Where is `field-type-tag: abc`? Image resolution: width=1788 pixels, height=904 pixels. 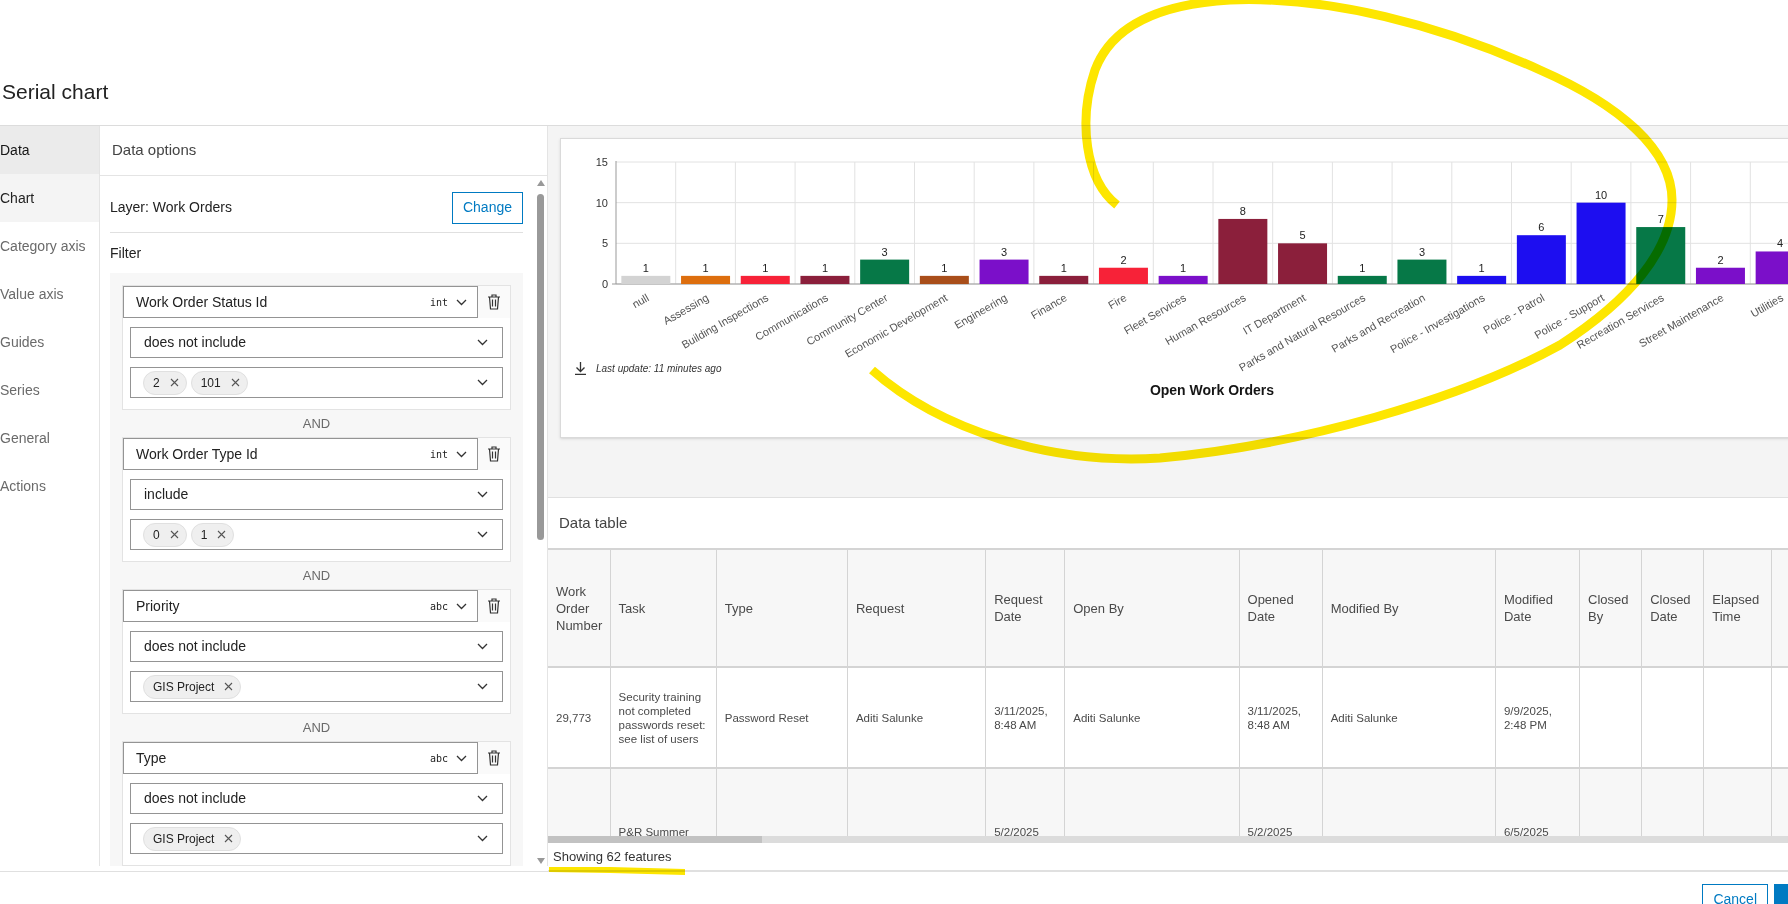
field-type-tag: abc is located at coordinates (438, 606).